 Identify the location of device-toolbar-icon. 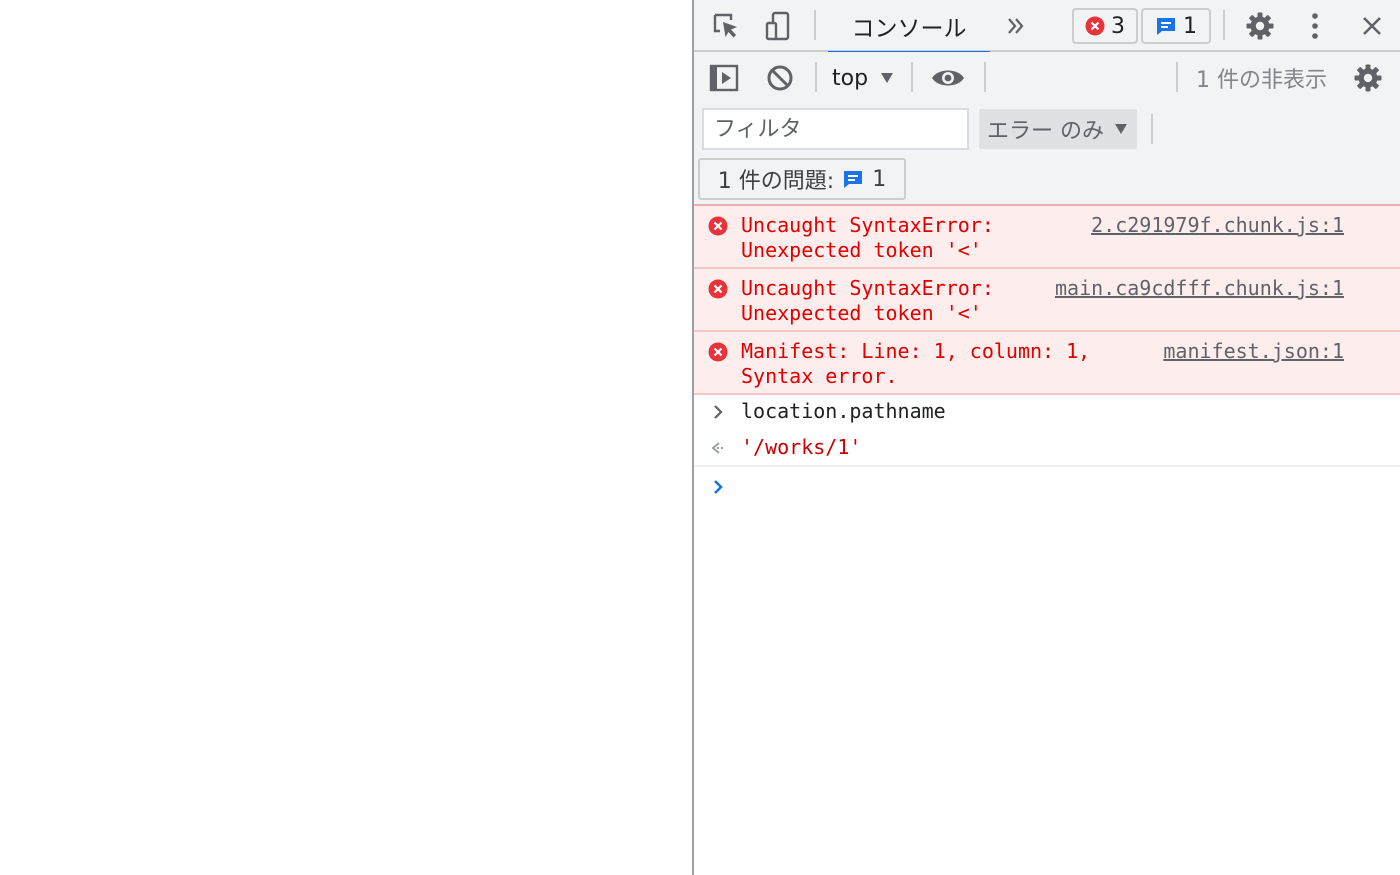
(778, 26).